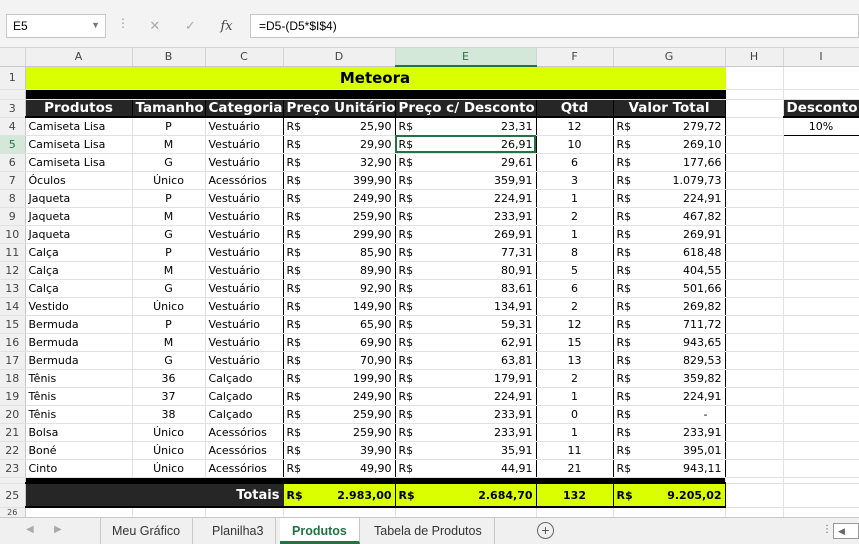  Describe the element at coordinates (238, 531) in the screenshot. I see `tab-planilha3: Planilha3` at that location.